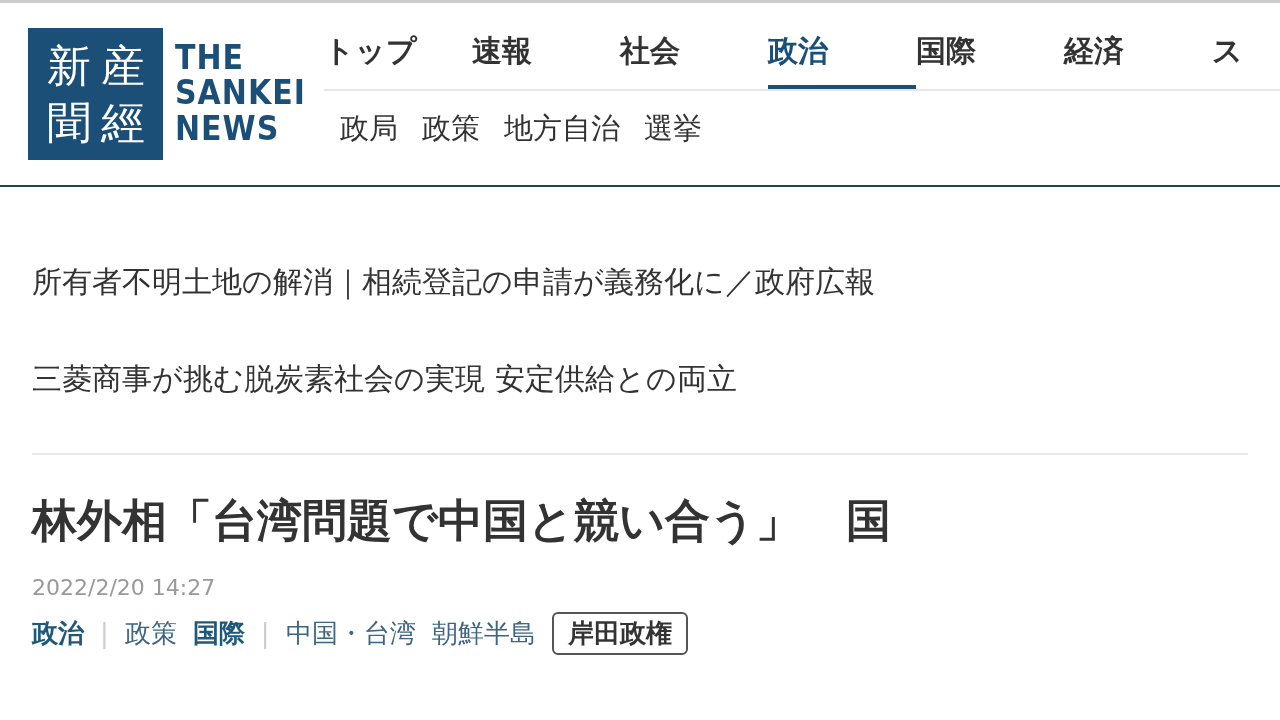 Image resolution: width=1280 pixels, height=720 pixels. Describe the element at coordinates (150, 633) in the screenshot. I see `category-link: 政策` at that location.